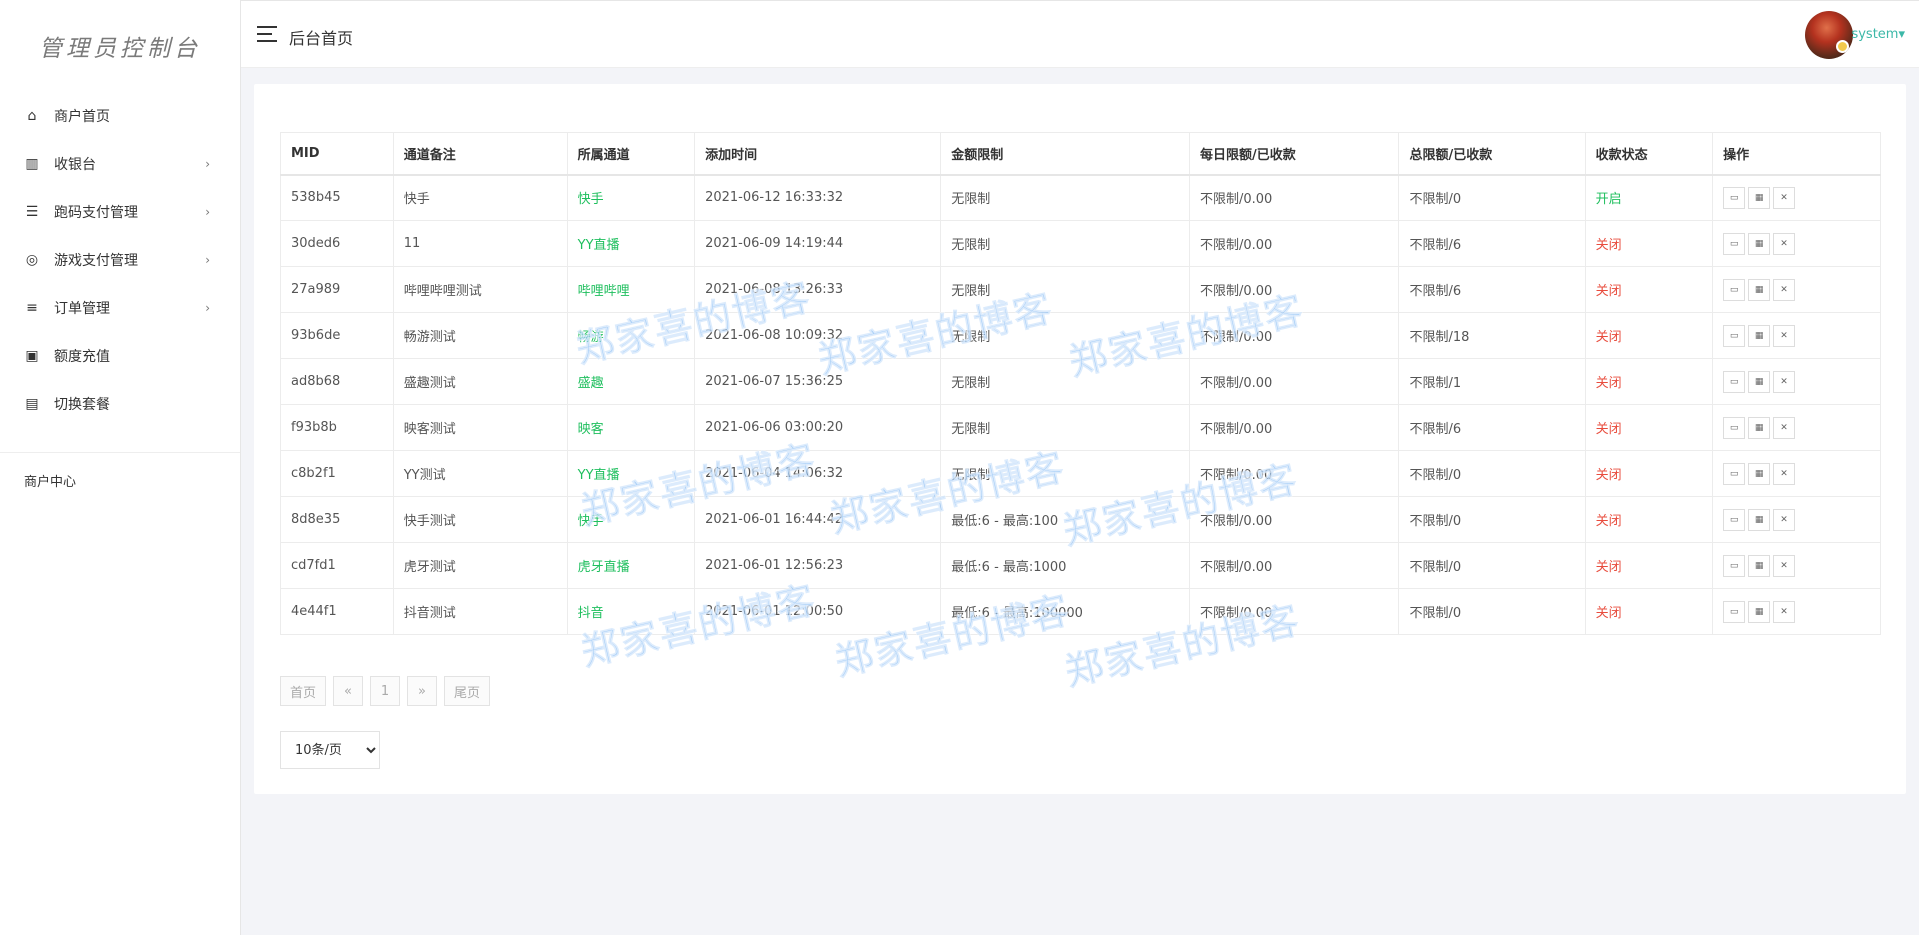 Image resolution: width=1919 pixels, height=935 pixels. I want to click on page-current-button: 1, so click(385, 691).